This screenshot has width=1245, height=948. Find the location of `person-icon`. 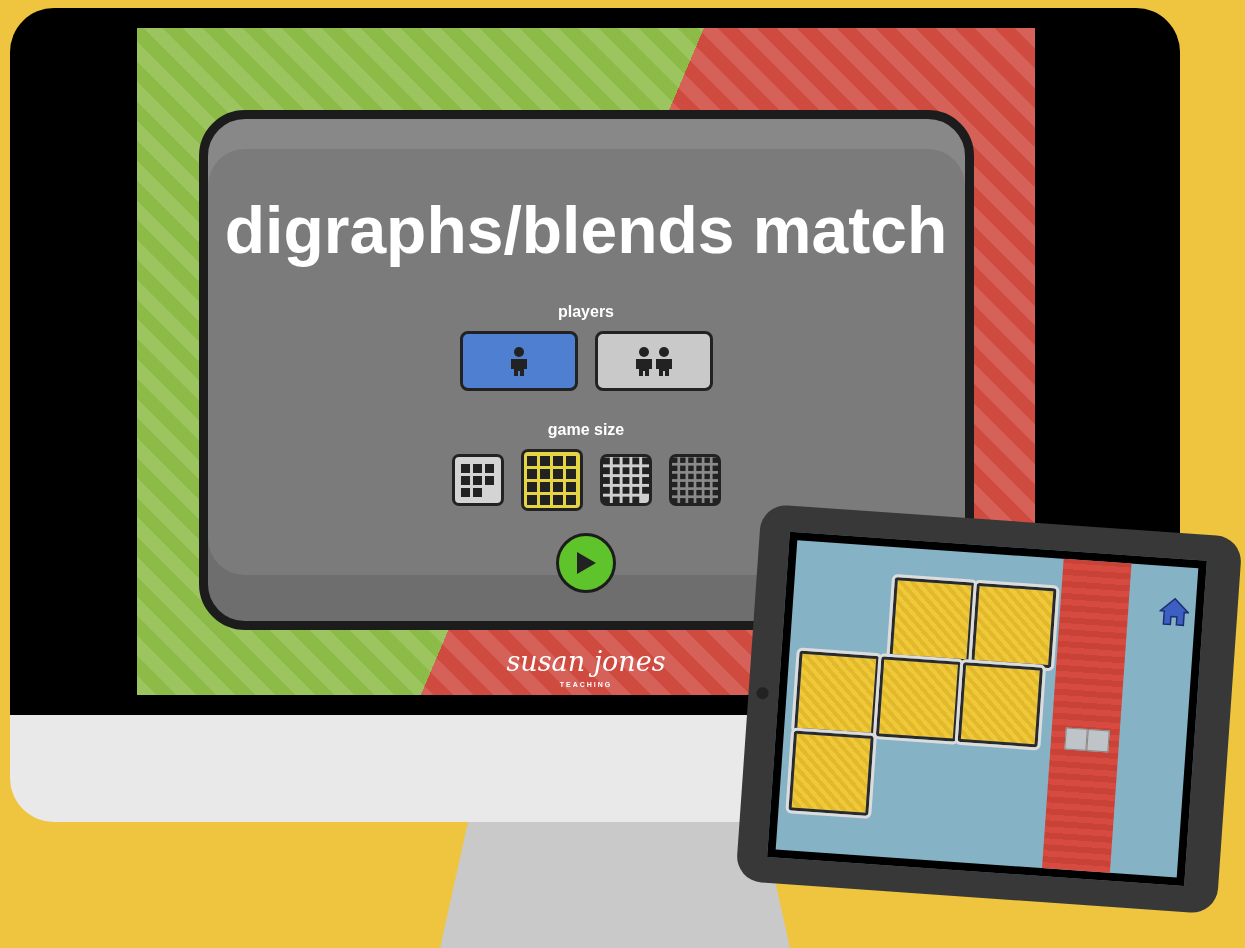

person-icon is located at coordinates (518, 361).